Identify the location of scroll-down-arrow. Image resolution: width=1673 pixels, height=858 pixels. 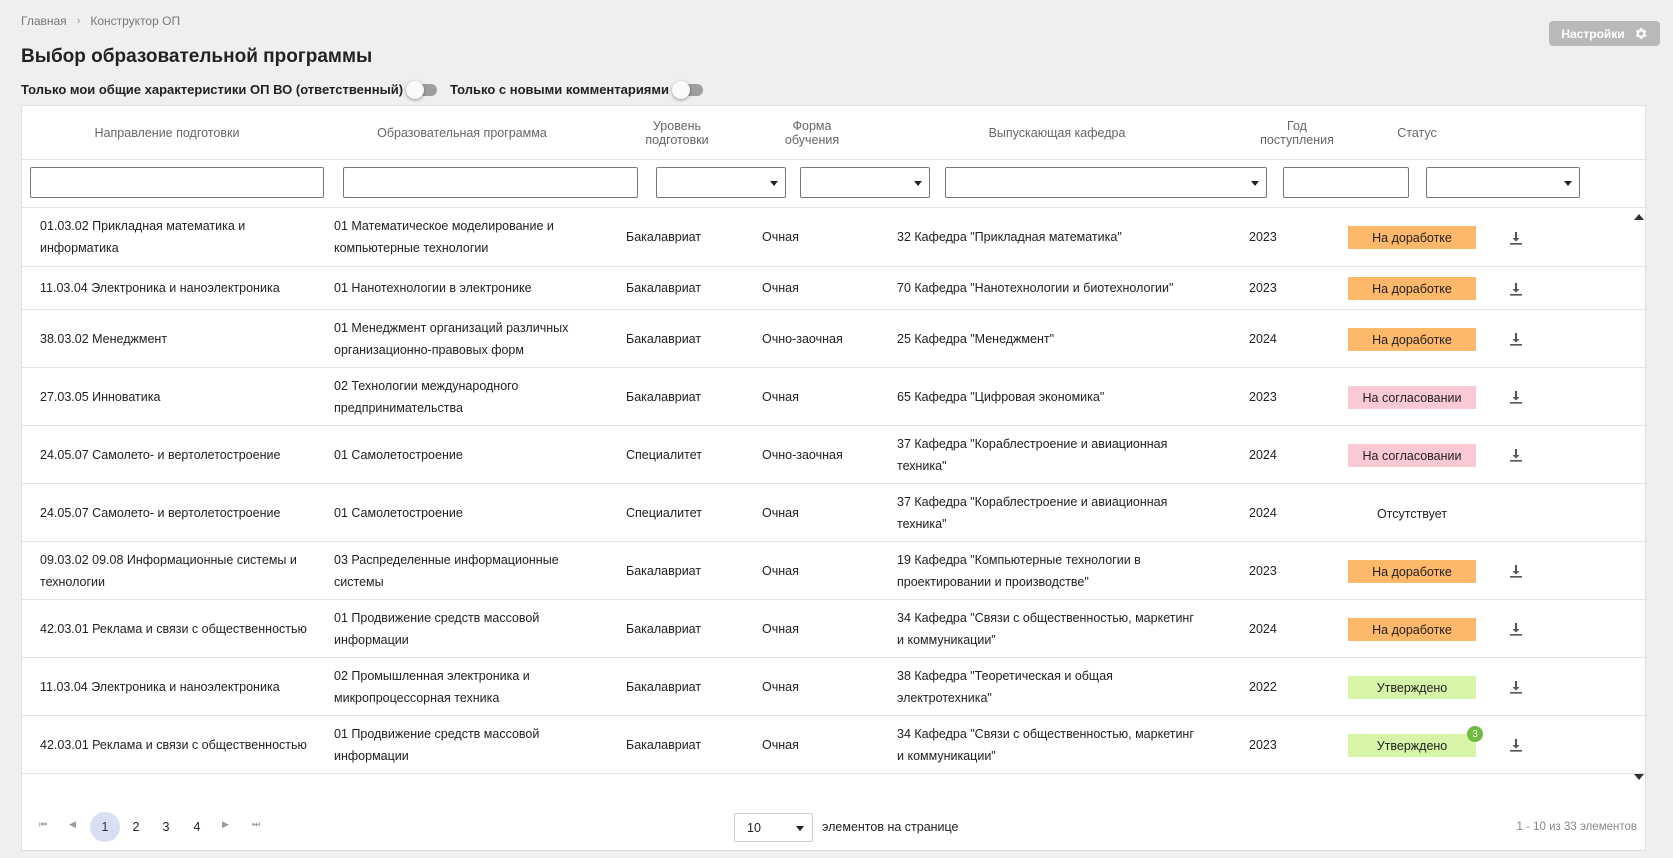
(1639, 777).